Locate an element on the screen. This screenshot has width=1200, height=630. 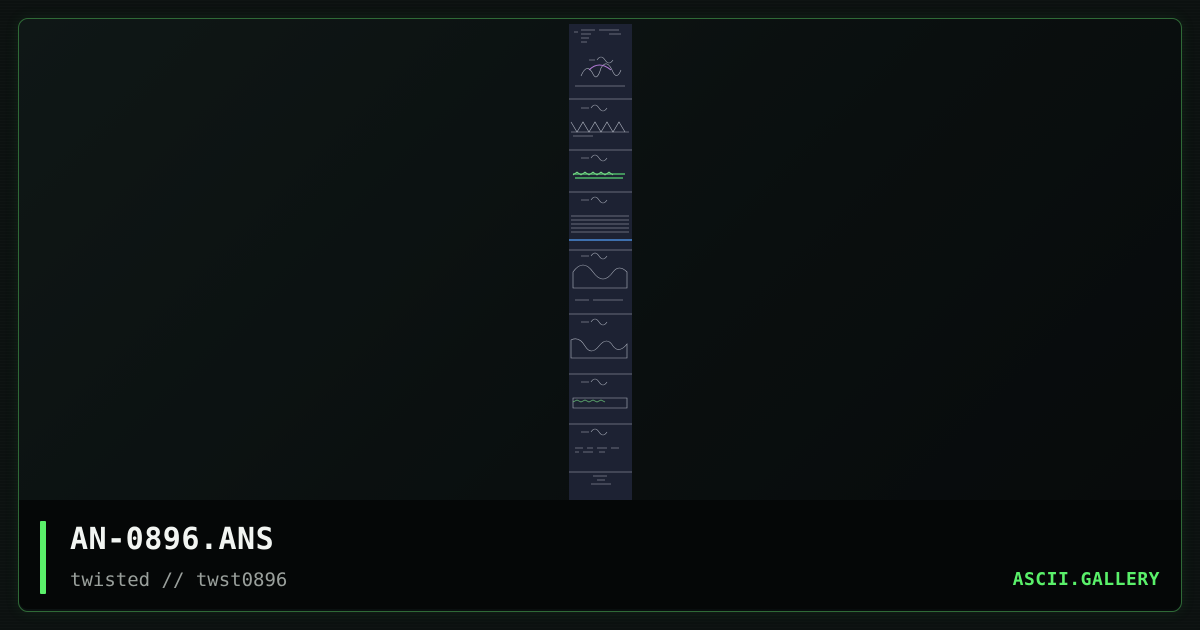
purple-accent is located at coordinates (600, 67).